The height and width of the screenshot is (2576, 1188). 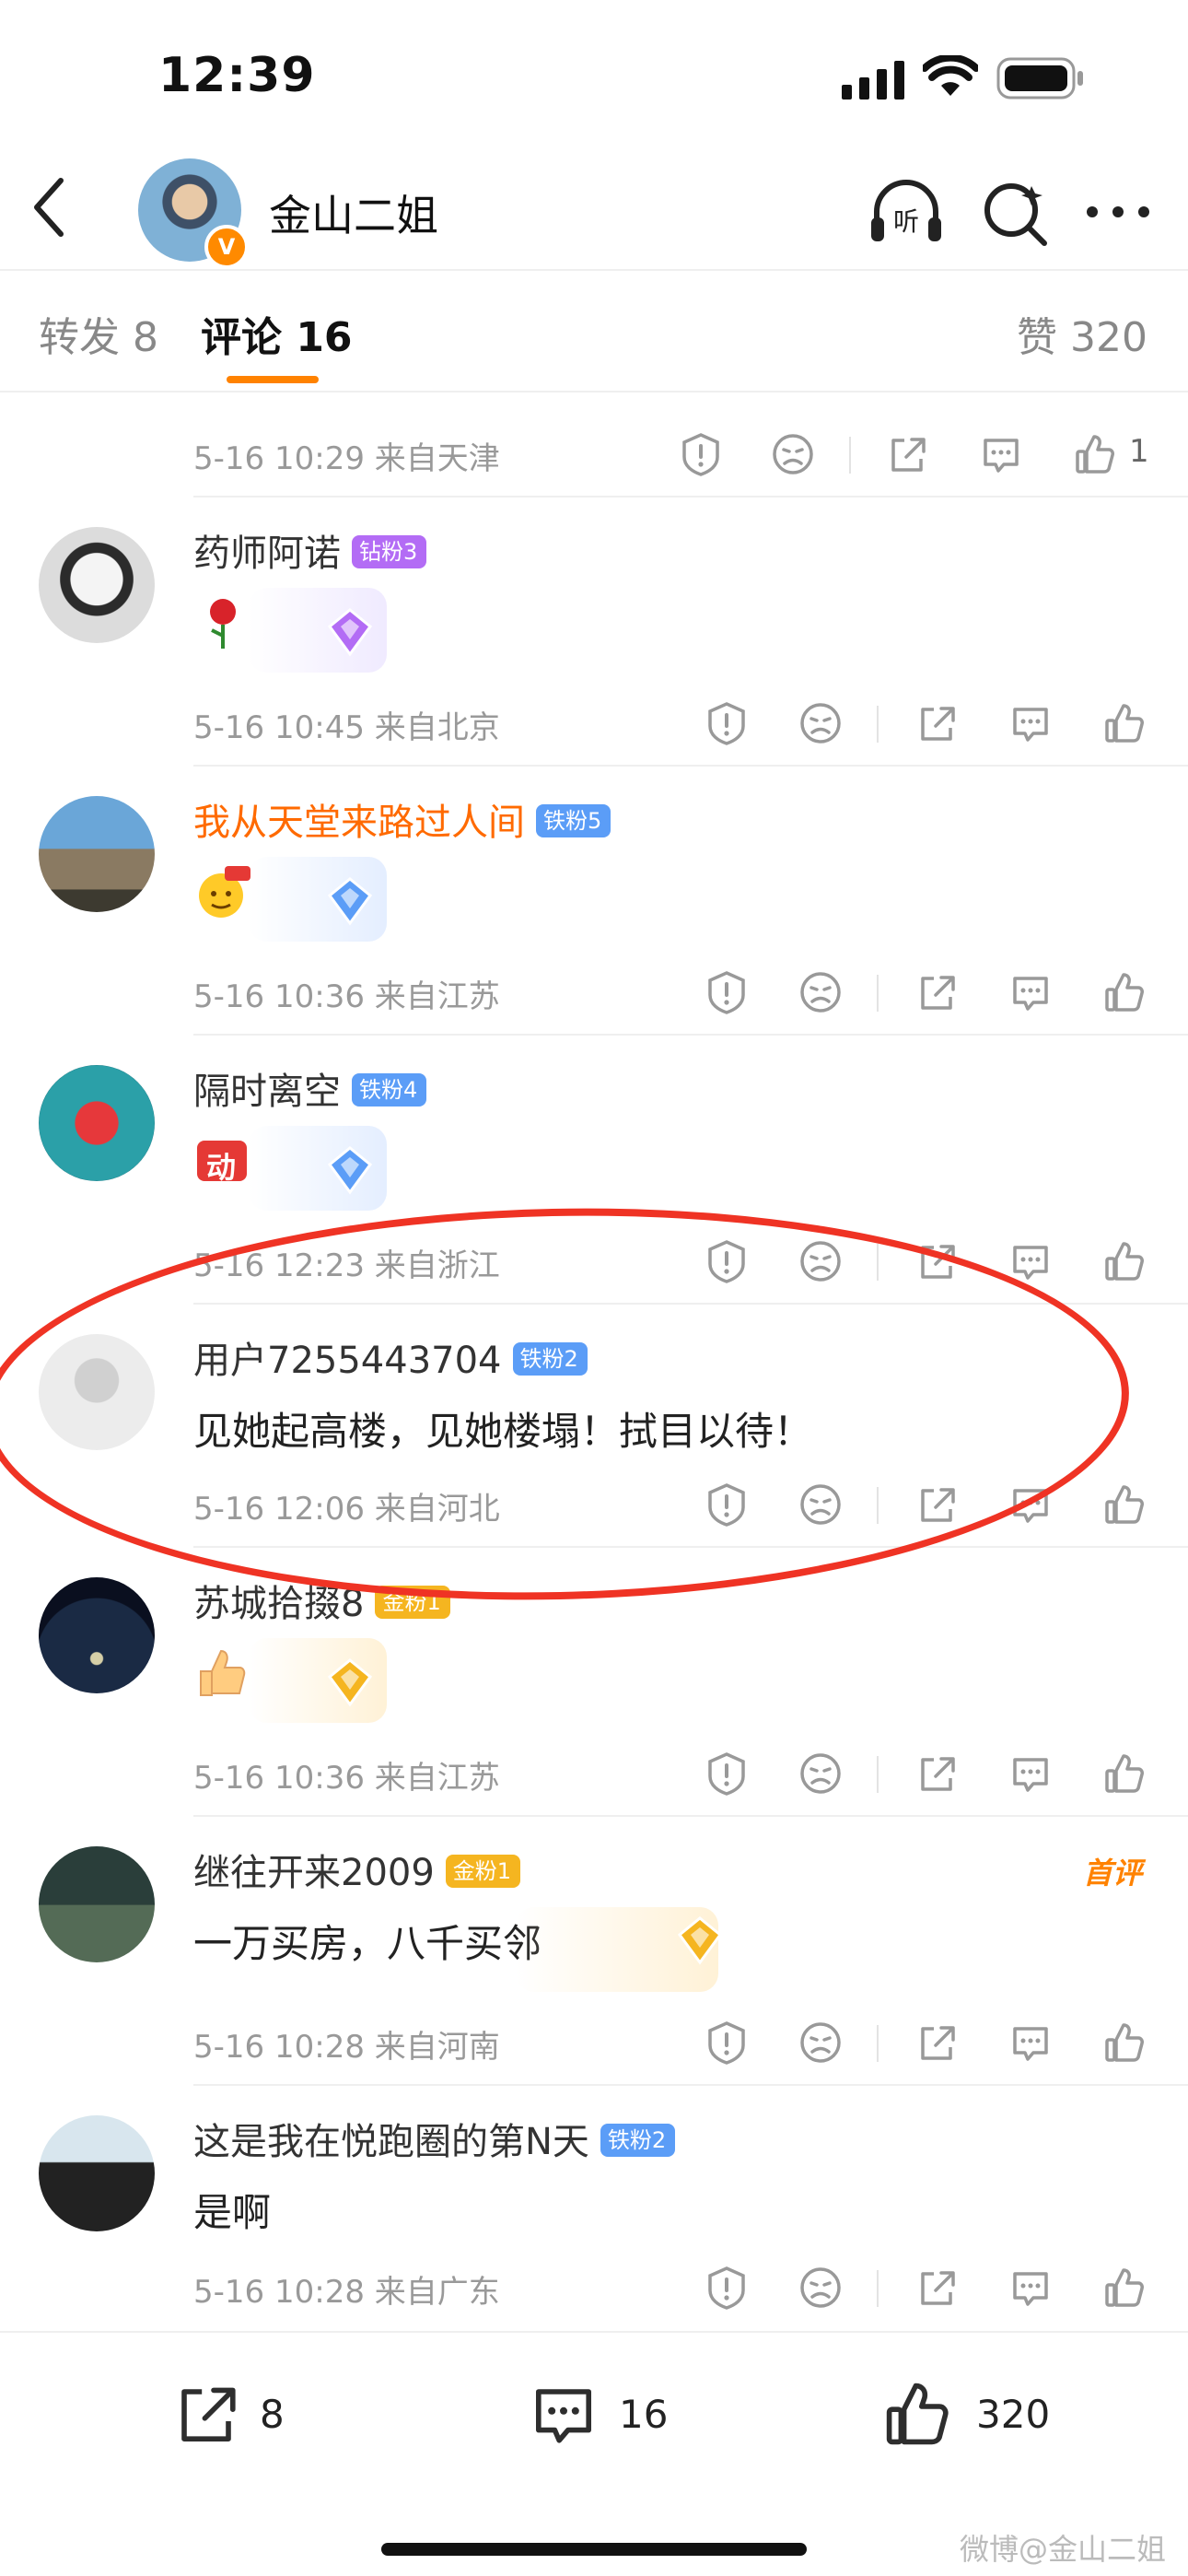 I want to click on wifi-icon, so click(x=951, y=75).